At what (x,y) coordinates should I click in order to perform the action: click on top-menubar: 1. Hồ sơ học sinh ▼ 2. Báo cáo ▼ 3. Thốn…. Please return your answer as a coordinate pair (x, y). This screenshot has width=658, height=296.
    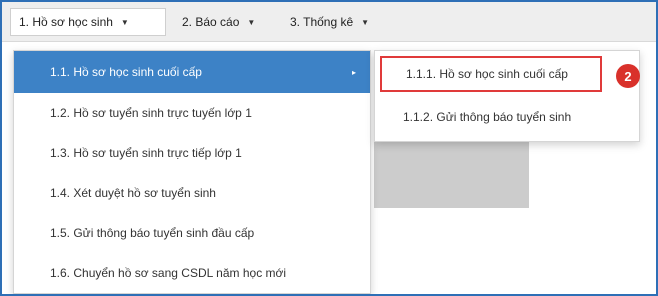
    Looking at the image, I should click on (329, 22).